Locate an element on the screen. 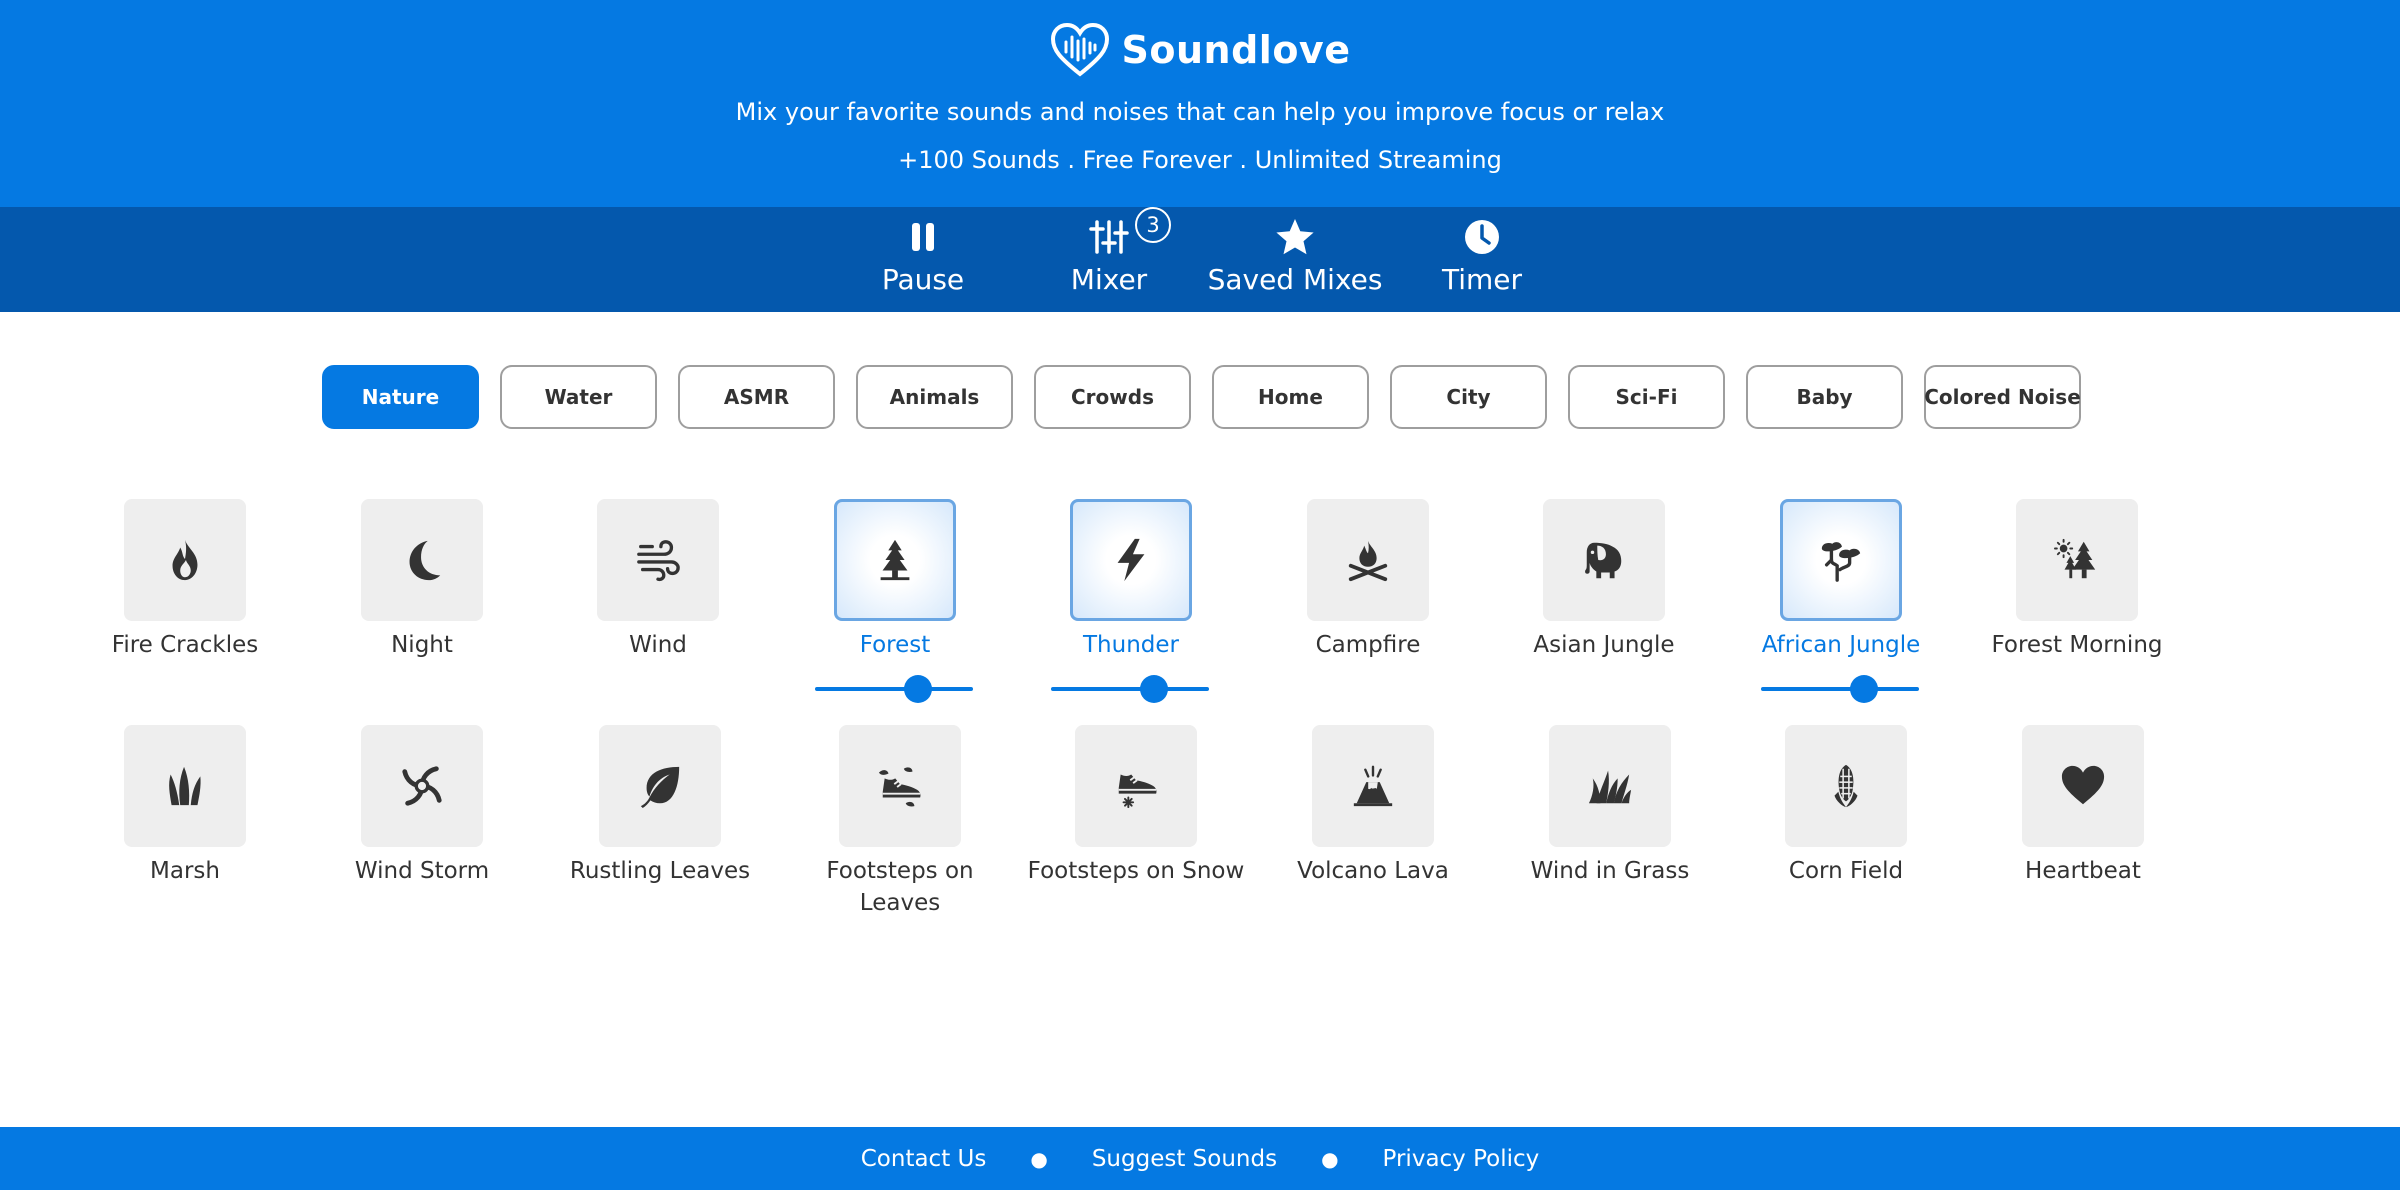 Image resolution: width=2400 pixels, height=1190 pixels. star-icon is located at coordinates (1295, 237).